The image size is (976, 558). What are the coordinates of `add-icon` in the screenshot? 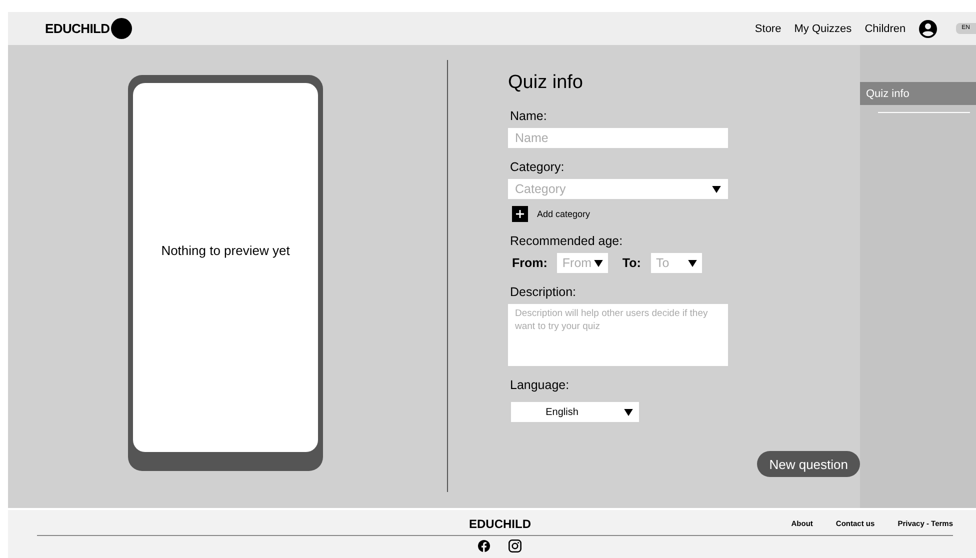 It's located at (520, 214).